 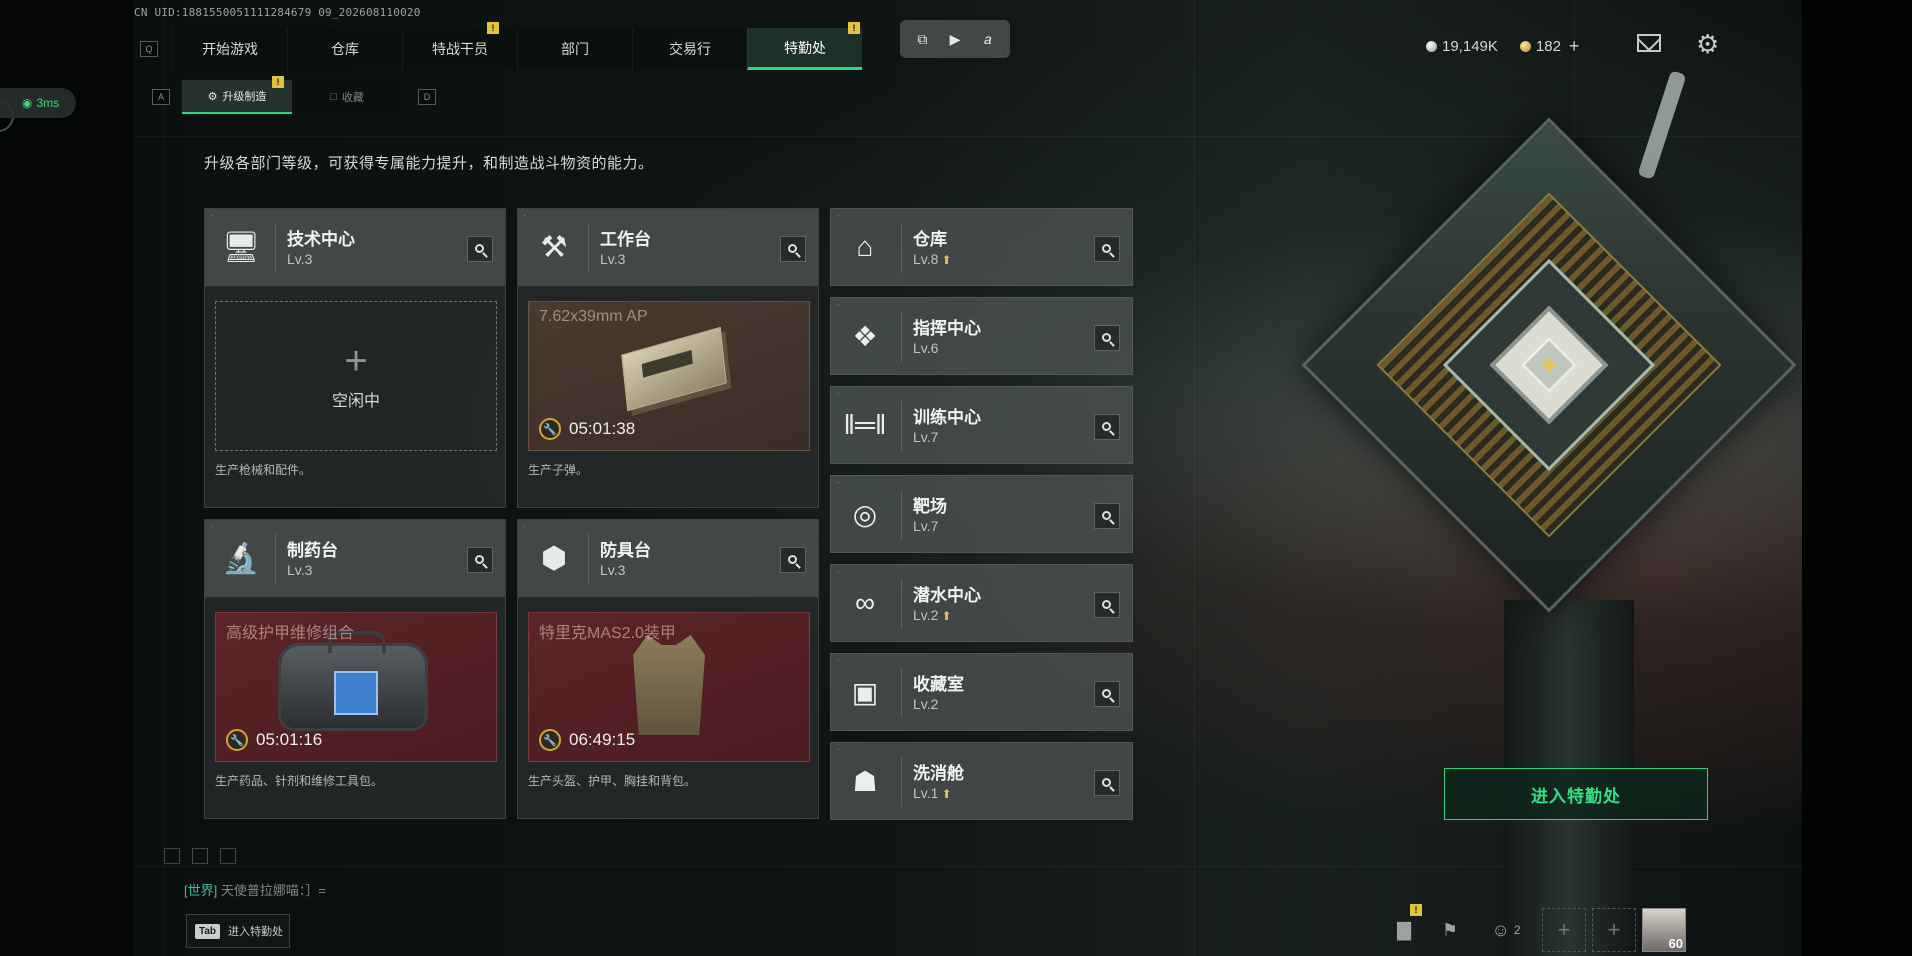 What do you see at coordinates (612, 781) in the screenshot?
I see `department-description: 生产头盔、护甲、胸挂和背包。` at bounding box center [612, 781].